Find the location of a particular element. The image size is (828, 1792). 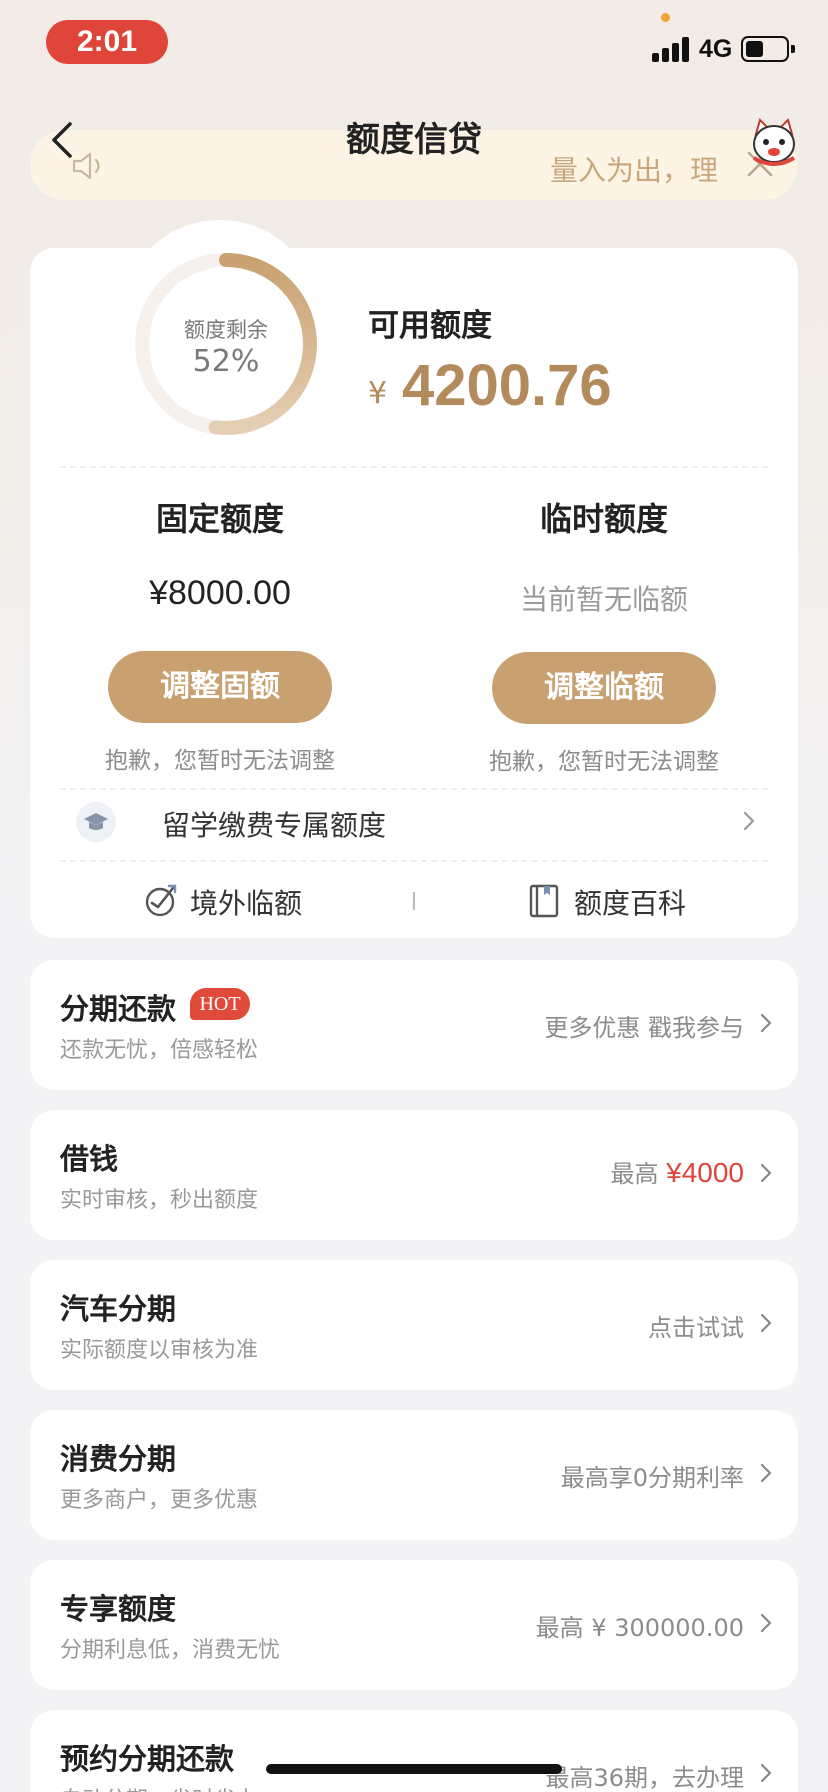

product-subtitle: 实际额度以审核为准 is located at coordinates (159, 1350).